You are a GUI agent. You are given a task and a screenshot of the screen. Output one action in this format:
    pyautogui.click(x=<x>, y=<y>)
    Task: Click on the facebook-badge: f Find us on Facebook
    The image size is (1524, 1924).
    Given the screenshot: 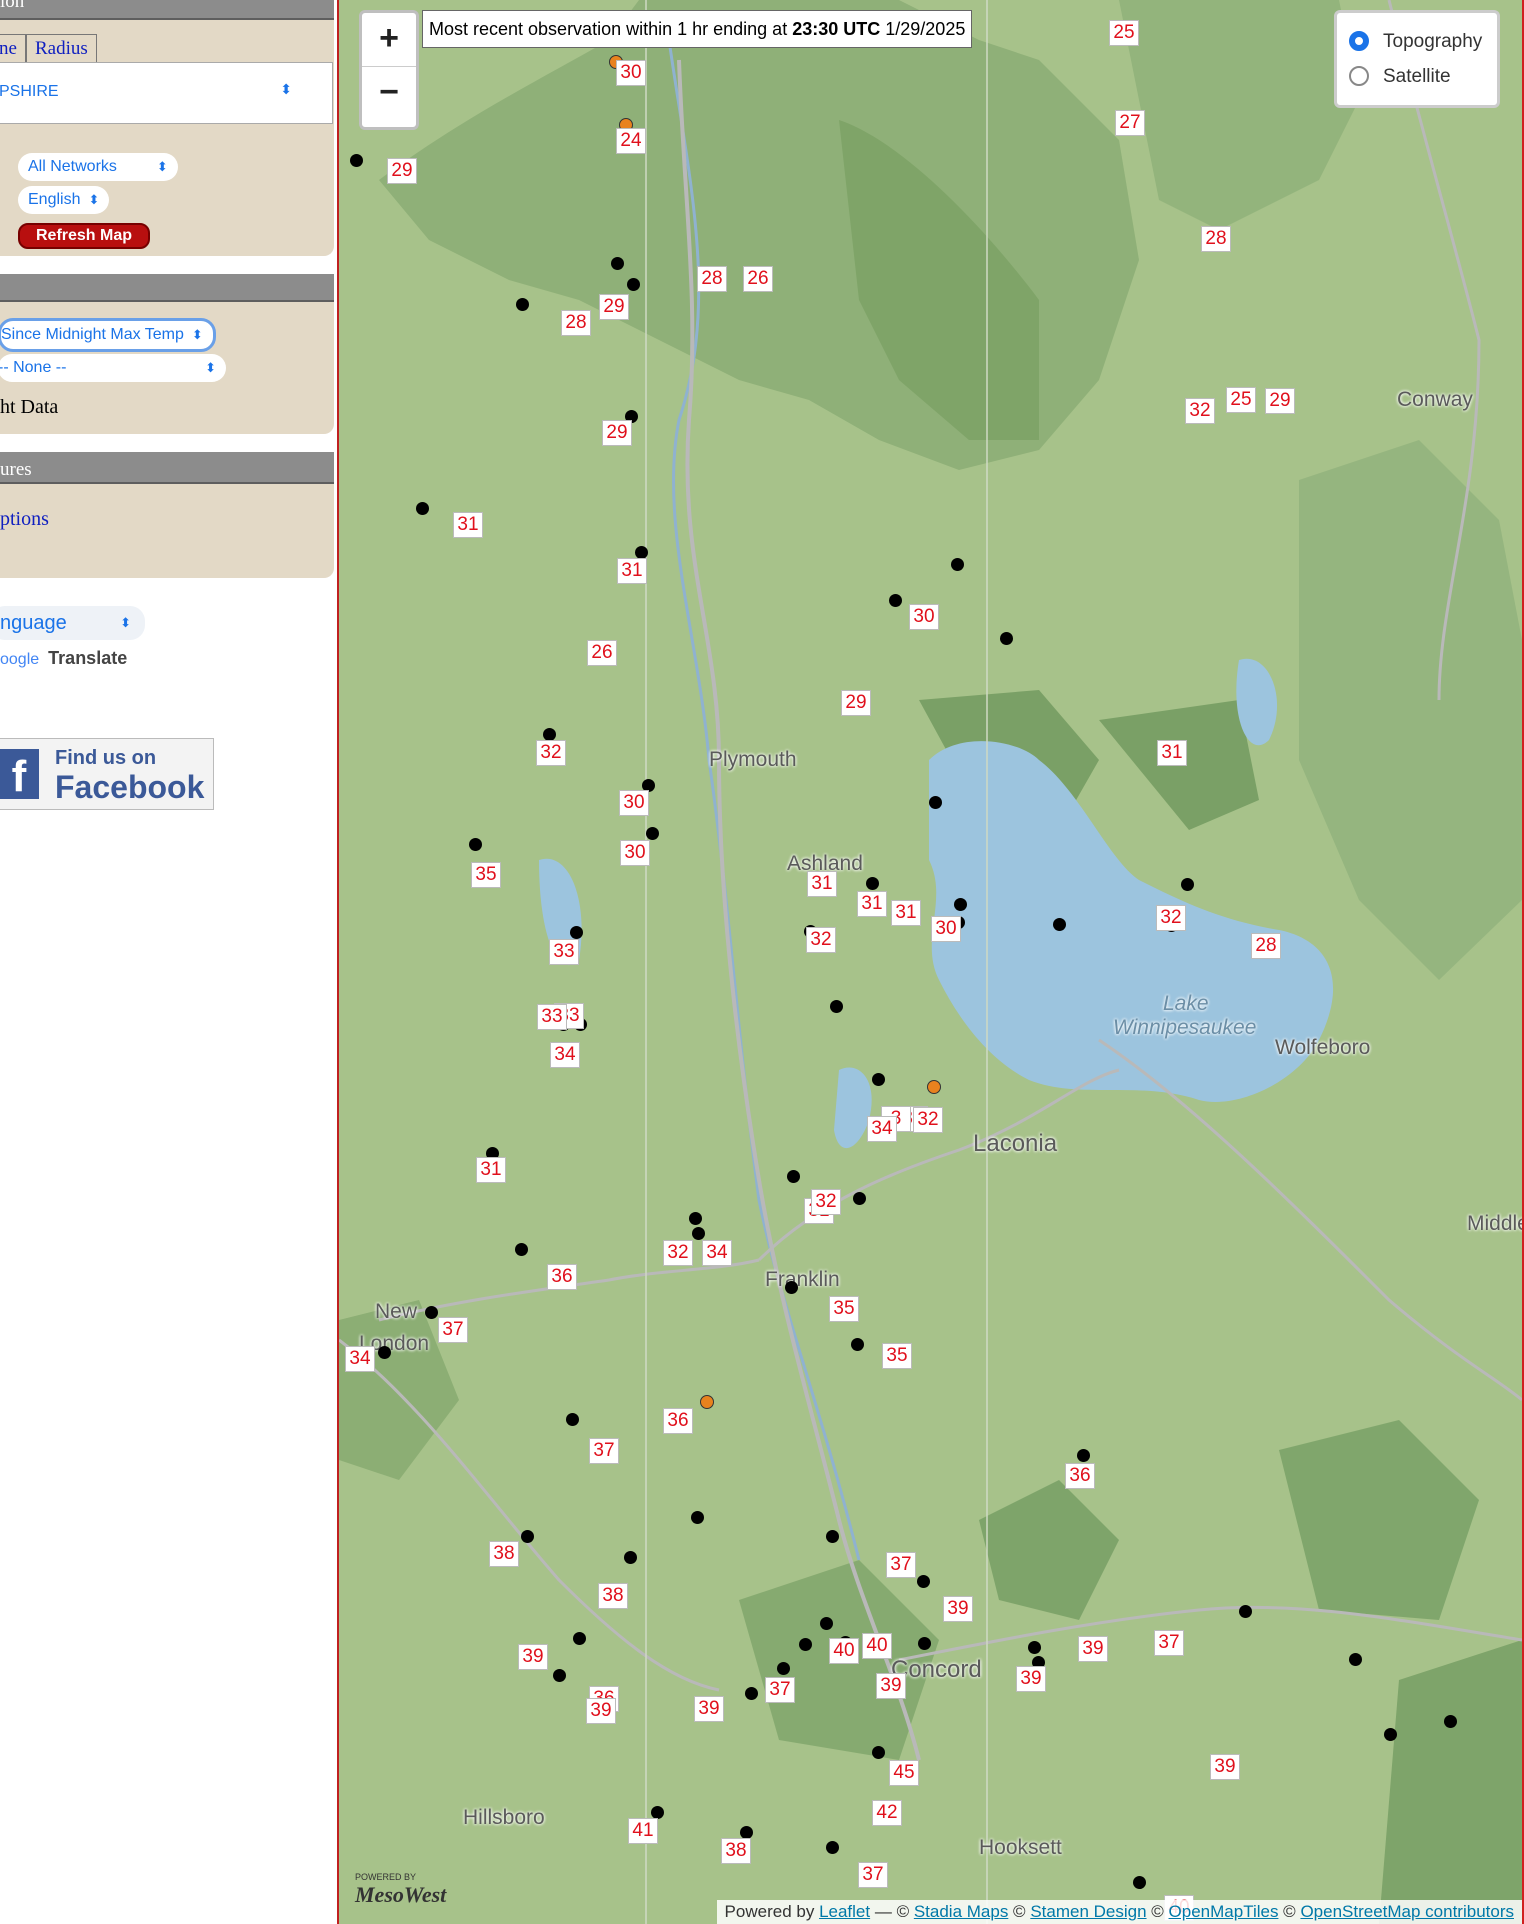 What is the action you would take?
    pyautogui.click(x=107, y=774)
    